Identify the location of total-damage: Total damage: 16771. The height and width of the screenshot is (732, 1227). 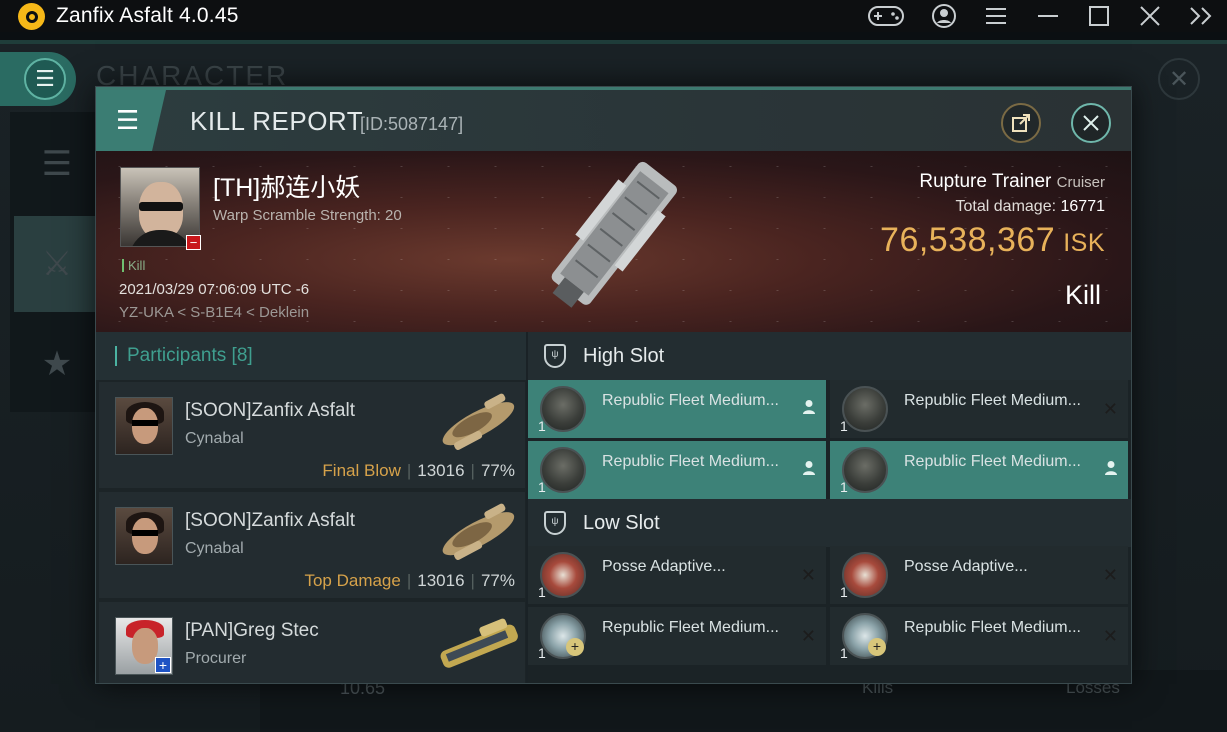
(1030, 207).